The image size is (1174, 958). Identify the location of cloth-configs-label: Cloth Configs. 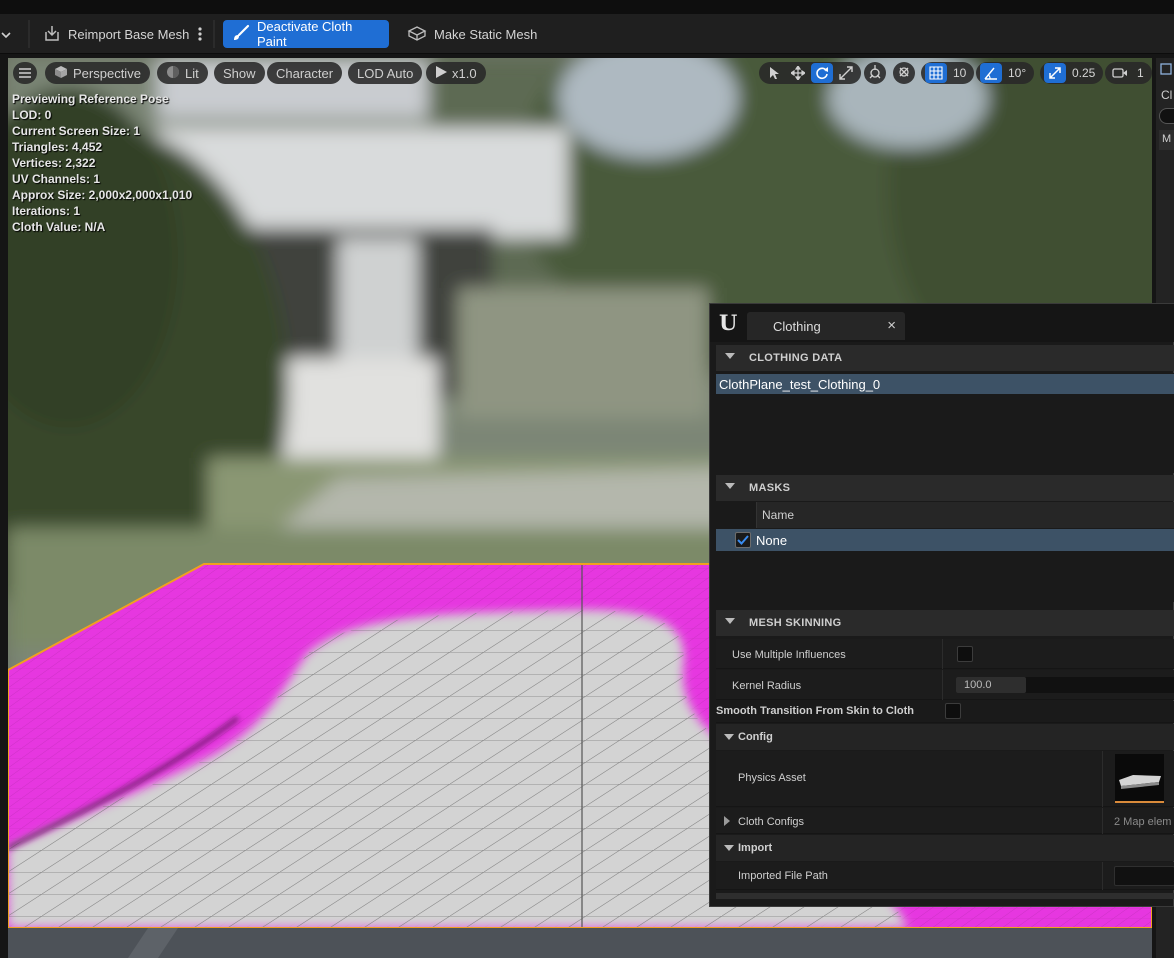
(771, 822).